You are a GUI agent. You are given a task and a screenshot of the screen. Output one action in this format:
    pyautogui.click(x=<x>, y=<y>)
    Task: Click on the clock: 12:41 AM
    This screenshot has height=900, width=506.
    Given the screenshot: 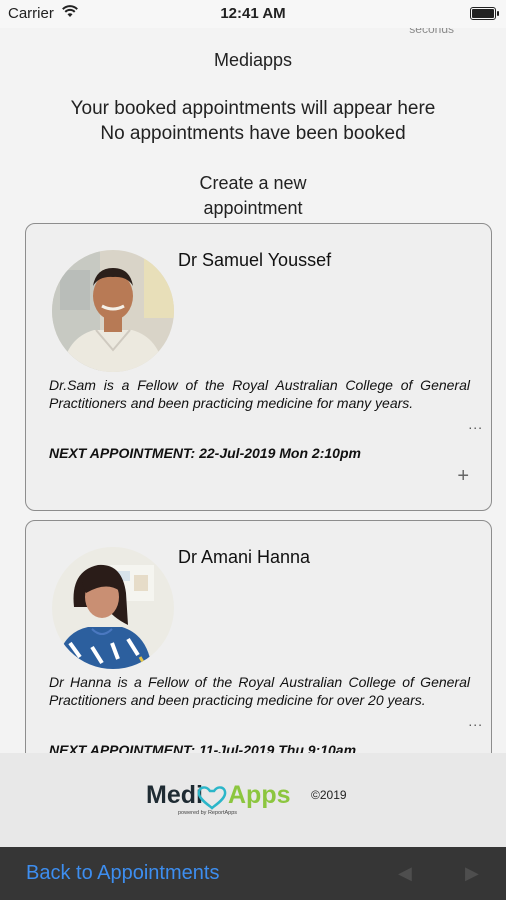 What is the action you would take?
    pyautogui.click(x=253, y=13)
    